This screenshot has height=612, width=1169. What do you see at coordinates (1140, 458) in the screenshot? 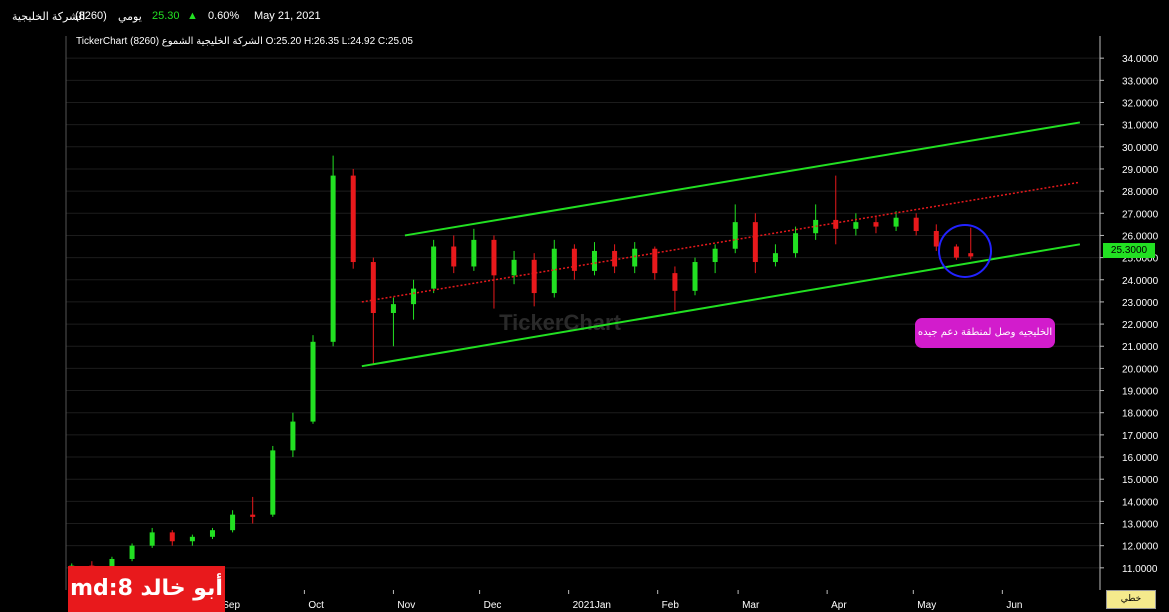
I see `y-tick-label: 16.0000` at bounding box center [1140, 458].